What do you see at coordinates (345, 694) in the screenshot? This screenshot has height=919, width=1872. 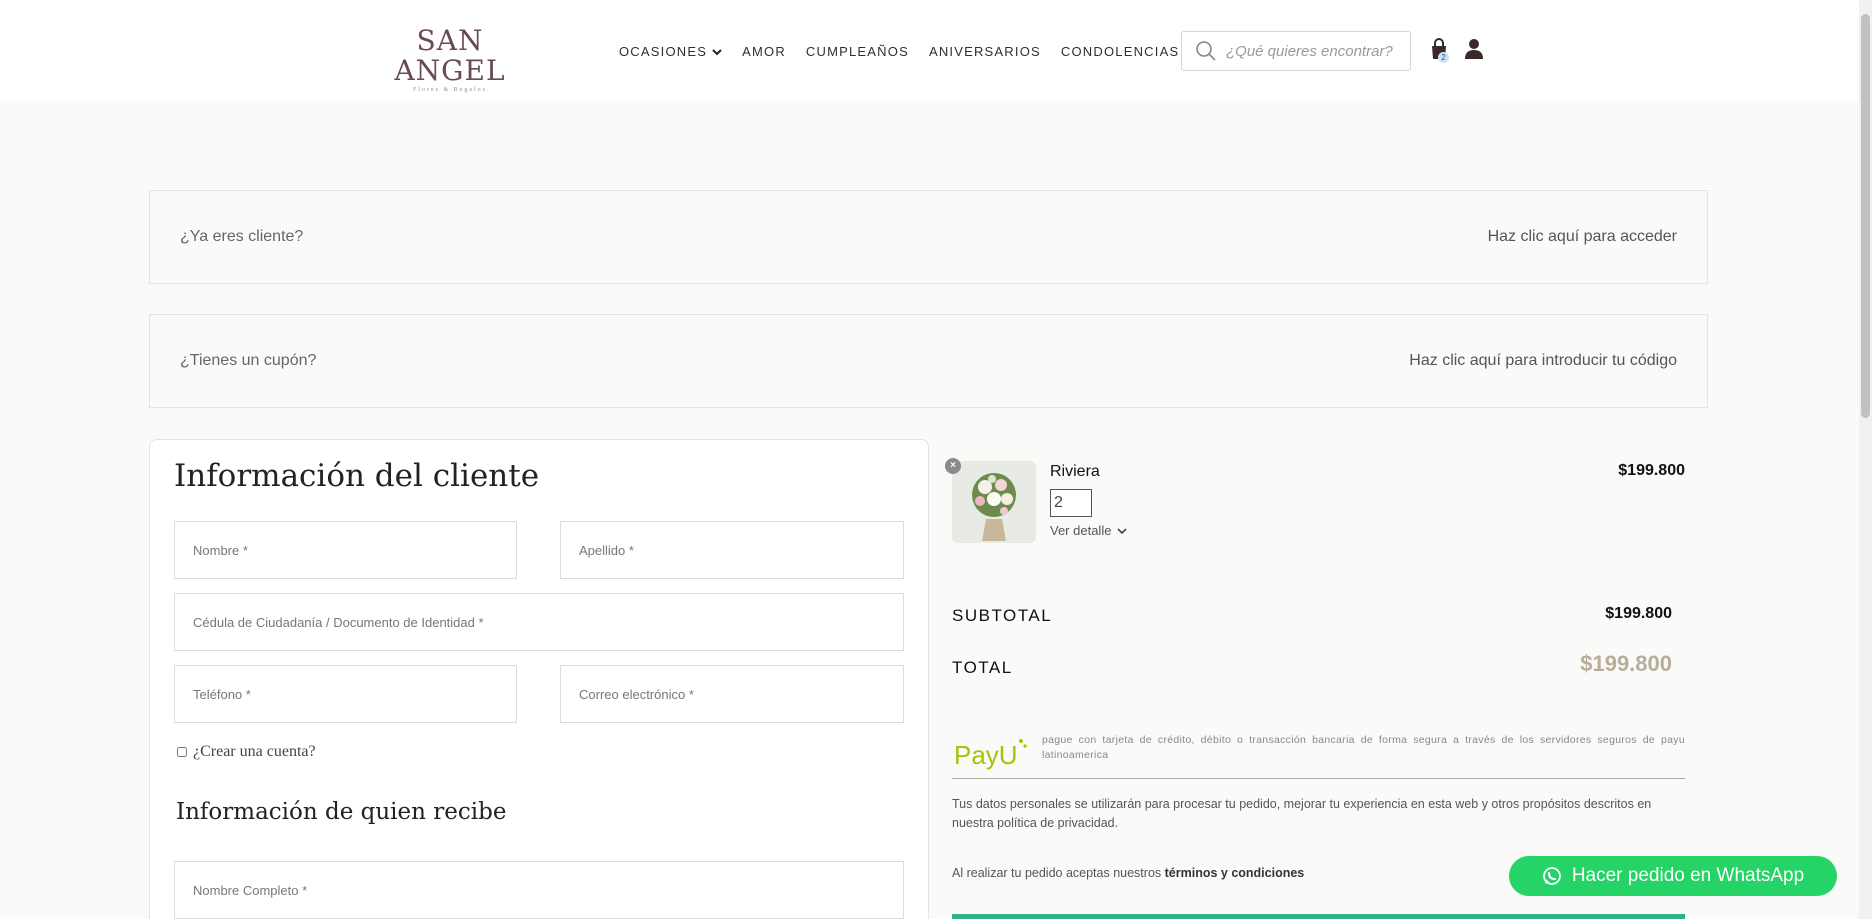 I see `phone-field` at bounding box center [345, 694].